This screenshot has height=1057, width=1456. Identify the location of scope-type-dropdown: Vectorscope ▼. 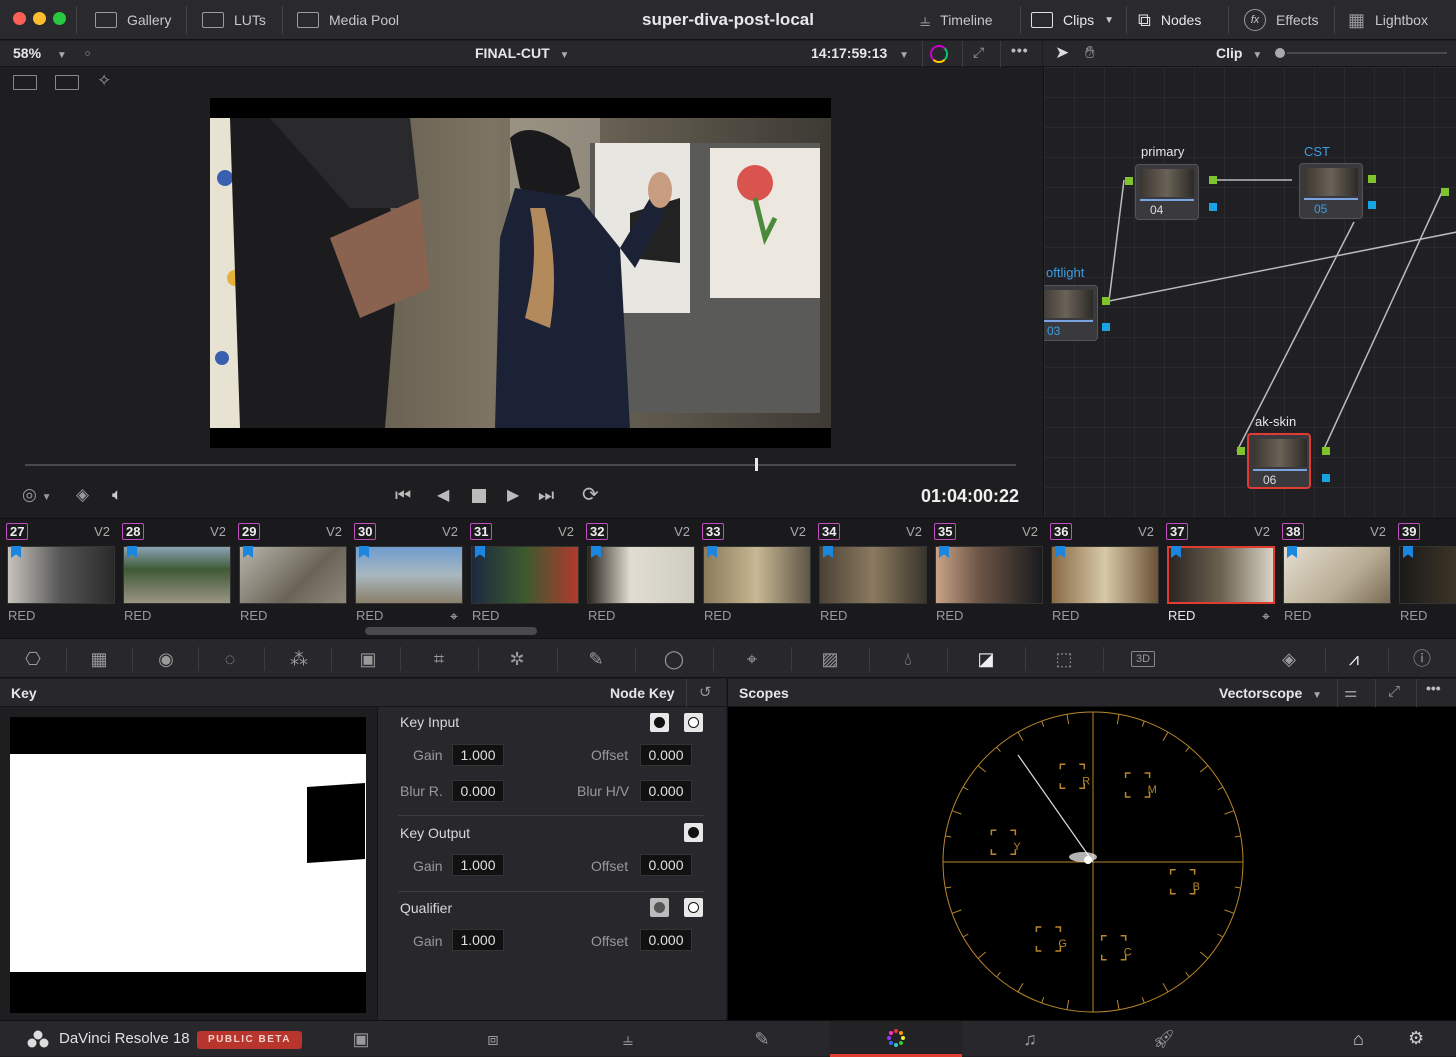
(1270, 693).